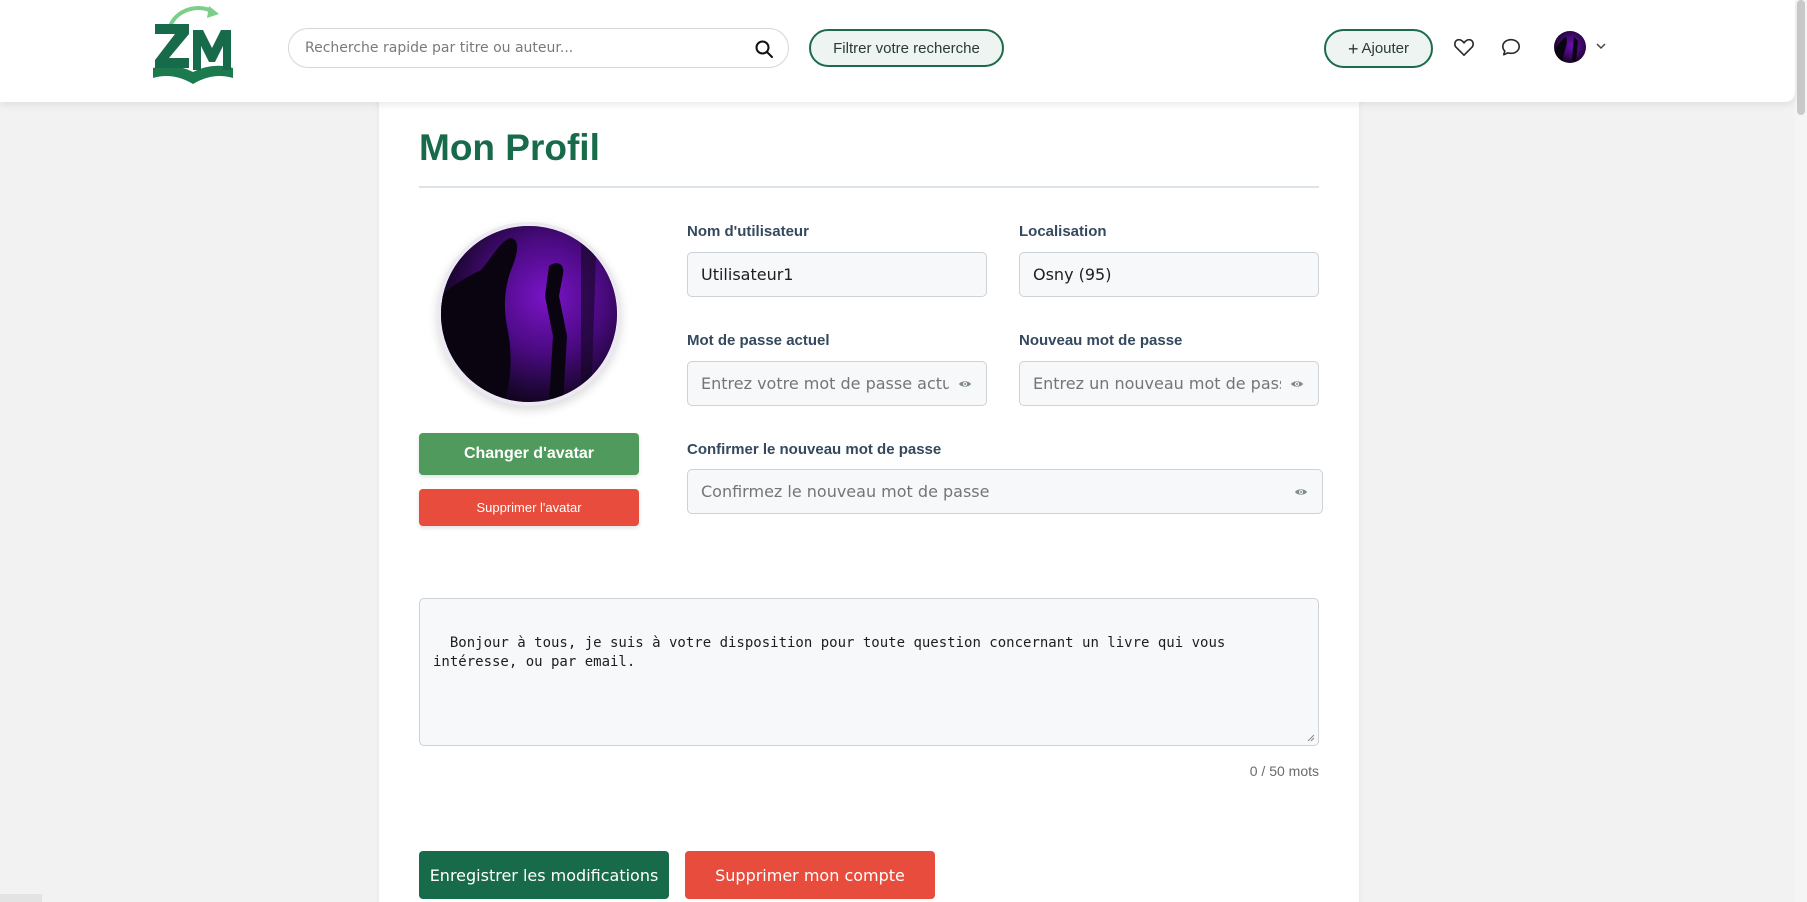 The height and width of the screenshot is (902, 1807). What do you see at coordinates (529, 314) in the screenshot?
I see `profile-avatar` at bounding box center [529, 314].